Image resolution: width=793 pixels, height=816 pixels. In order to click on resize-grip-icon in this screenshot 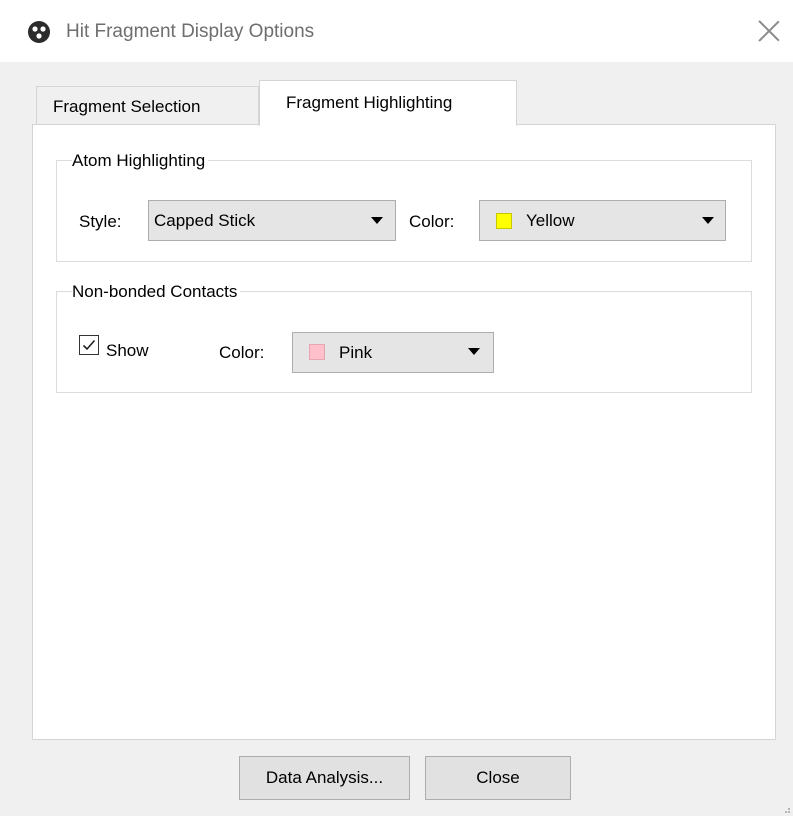, I will do `click(787, 810)`.